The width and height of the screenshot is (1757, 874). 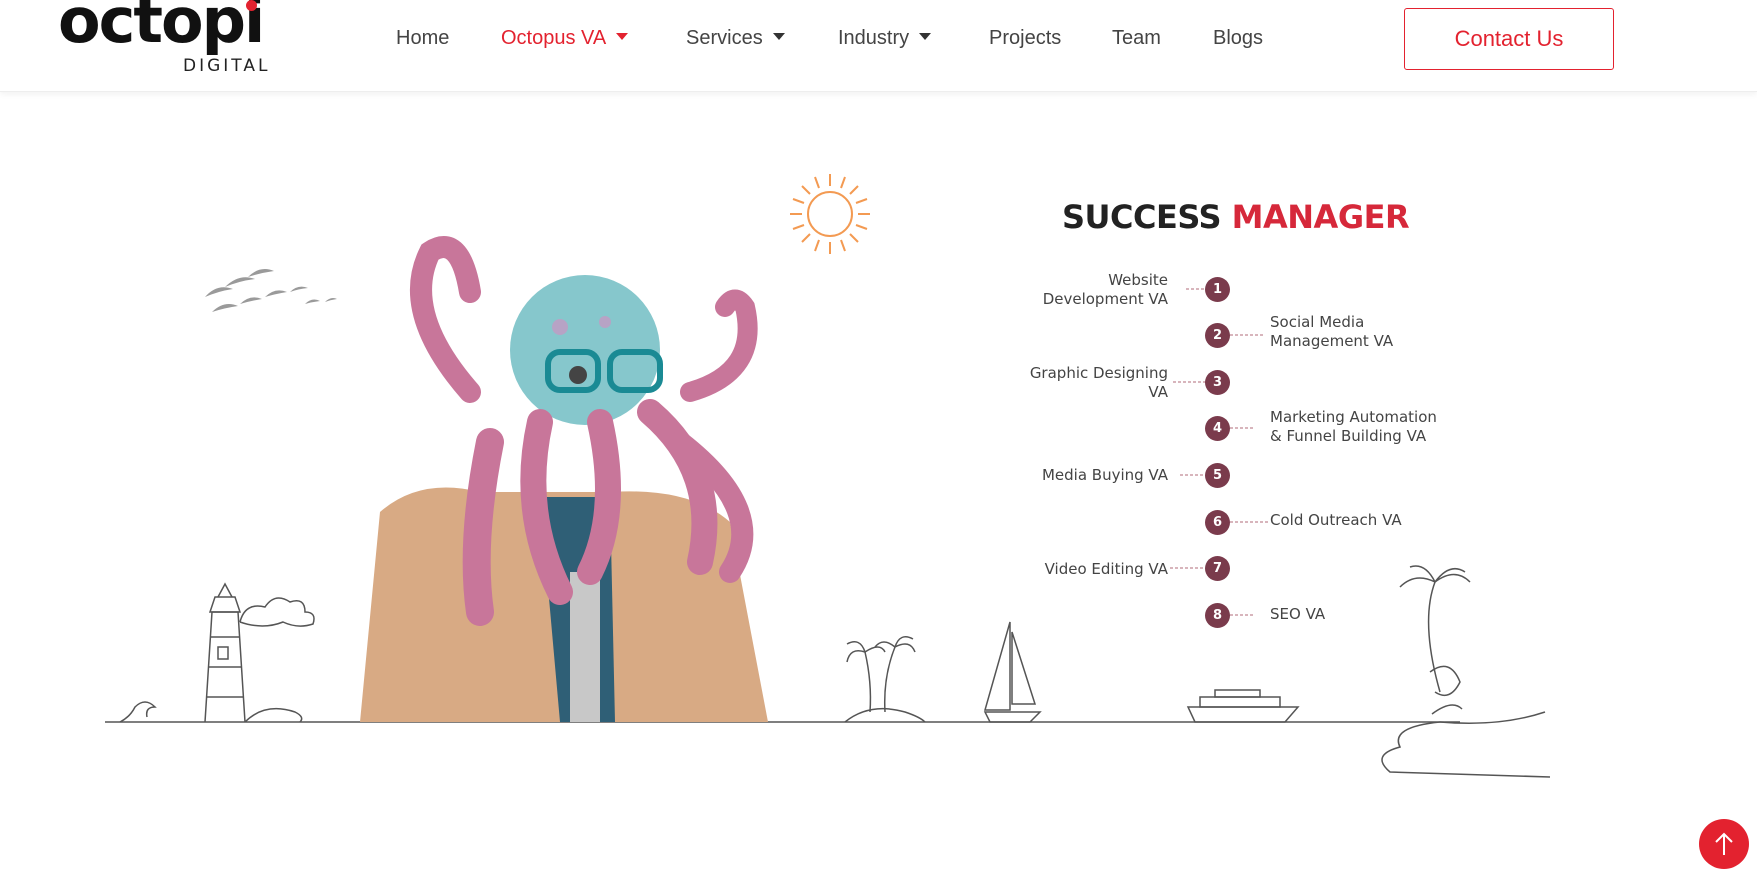 I want to click on nav-item-home: Home, so click(x=422, y=38).